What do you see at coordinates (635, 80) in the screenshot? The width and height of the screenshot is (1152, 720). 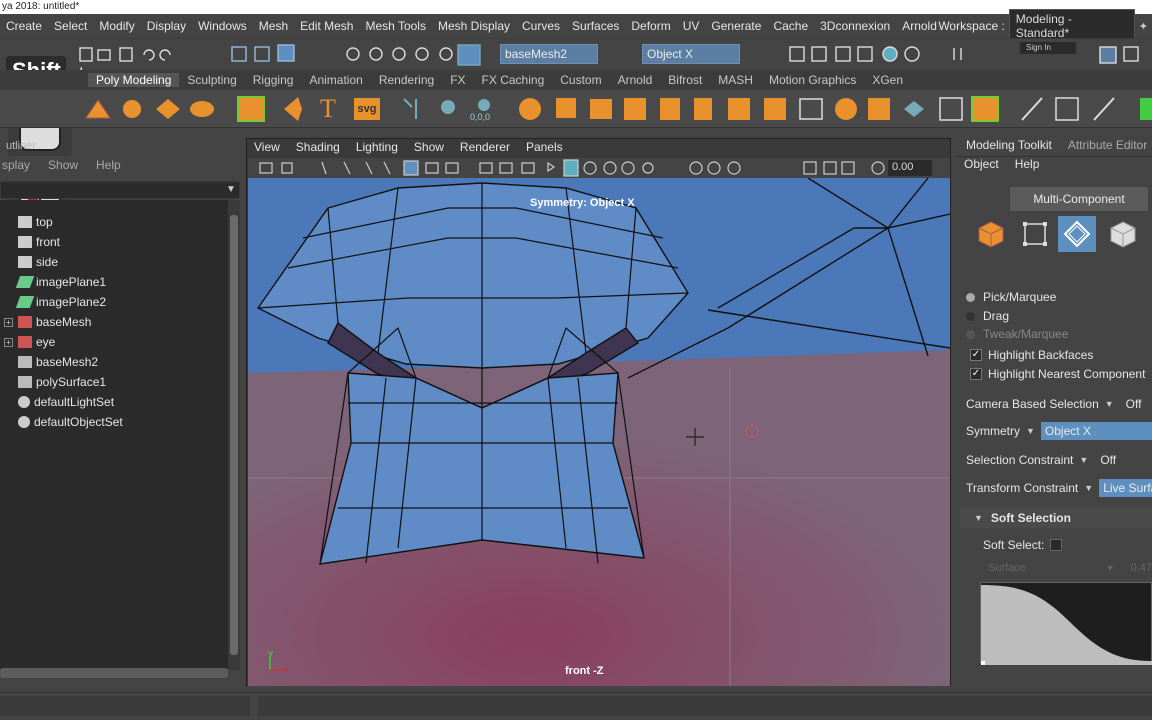 I see `shelf-tab-arnold: Arnold` at bounding box center [635, 80].